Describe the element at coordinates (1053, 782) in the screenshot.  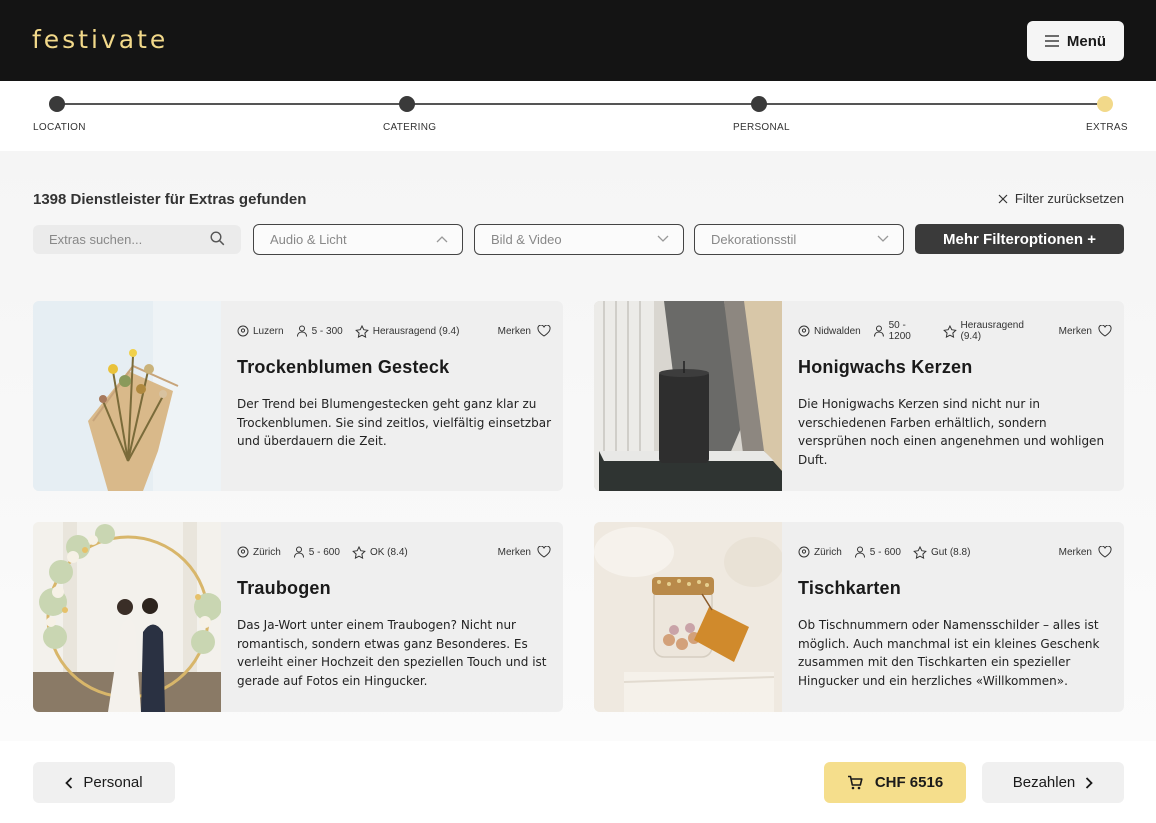
I see `pay-button: Bezahlen` at that location.